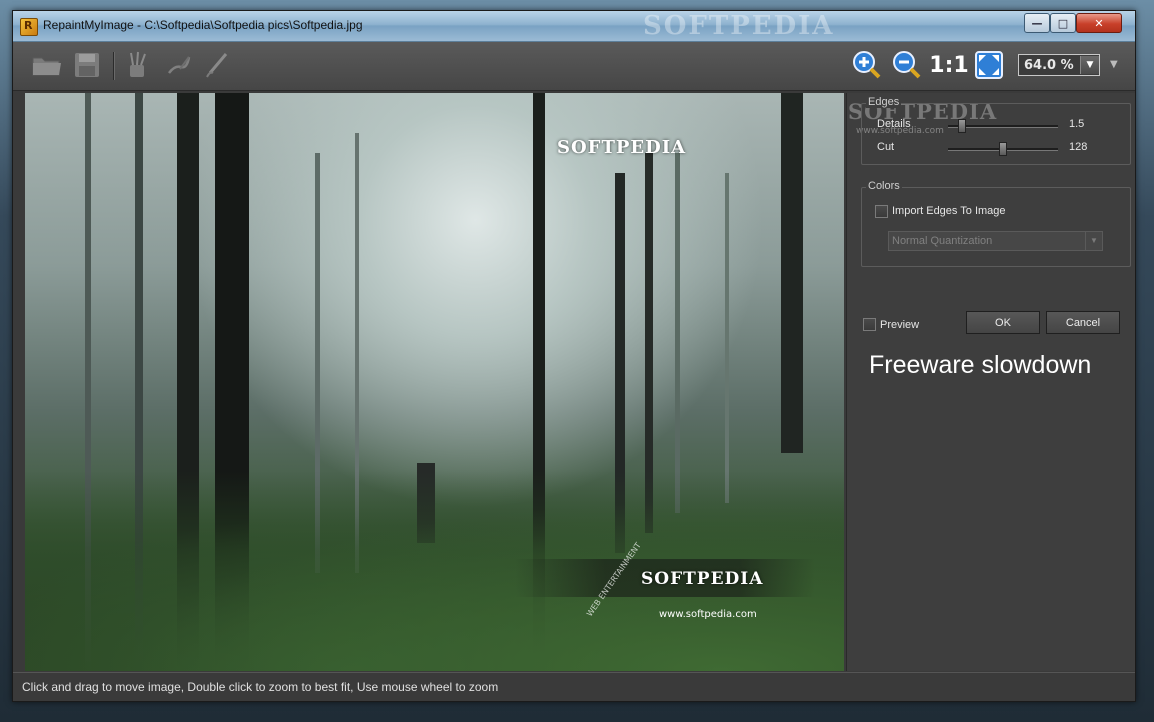 The height and width of the screenshot is (722, 1154). I want to click on quantization-select: Normal Quantization ▼, so click(995, 241).